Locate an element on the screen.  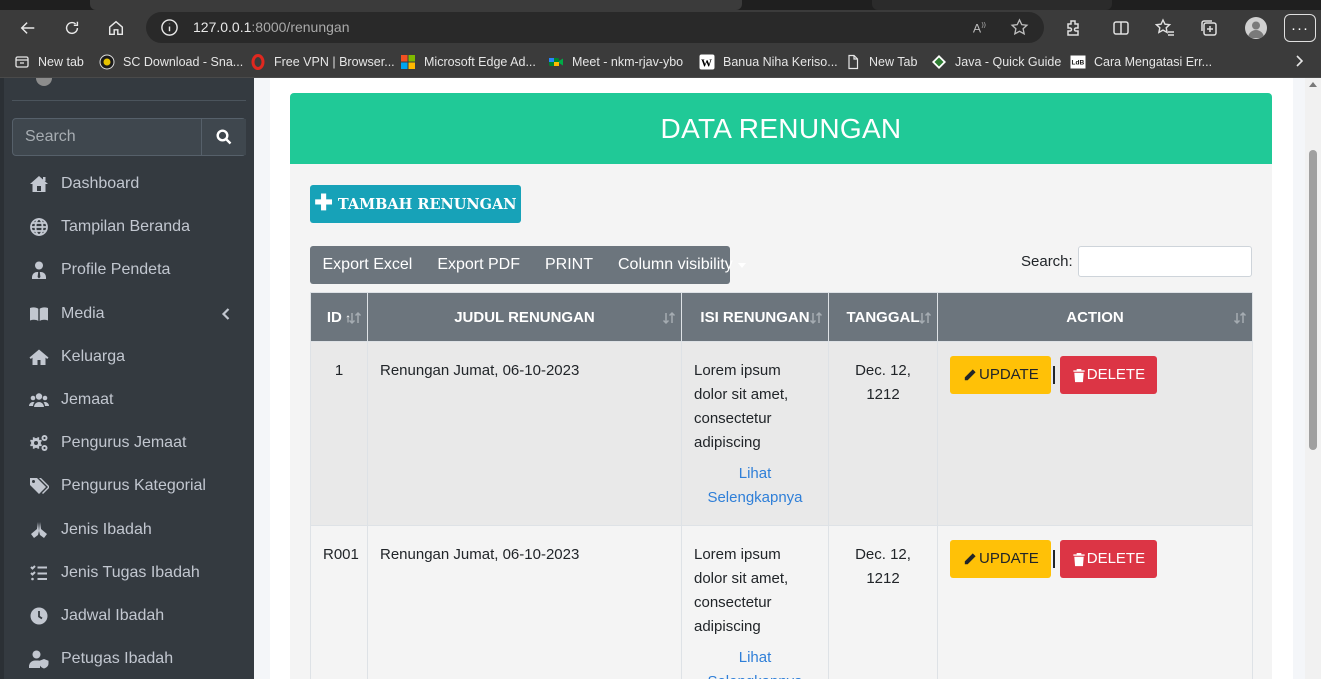
sidebar-item-media: Media is located at coordinates (137, 314).